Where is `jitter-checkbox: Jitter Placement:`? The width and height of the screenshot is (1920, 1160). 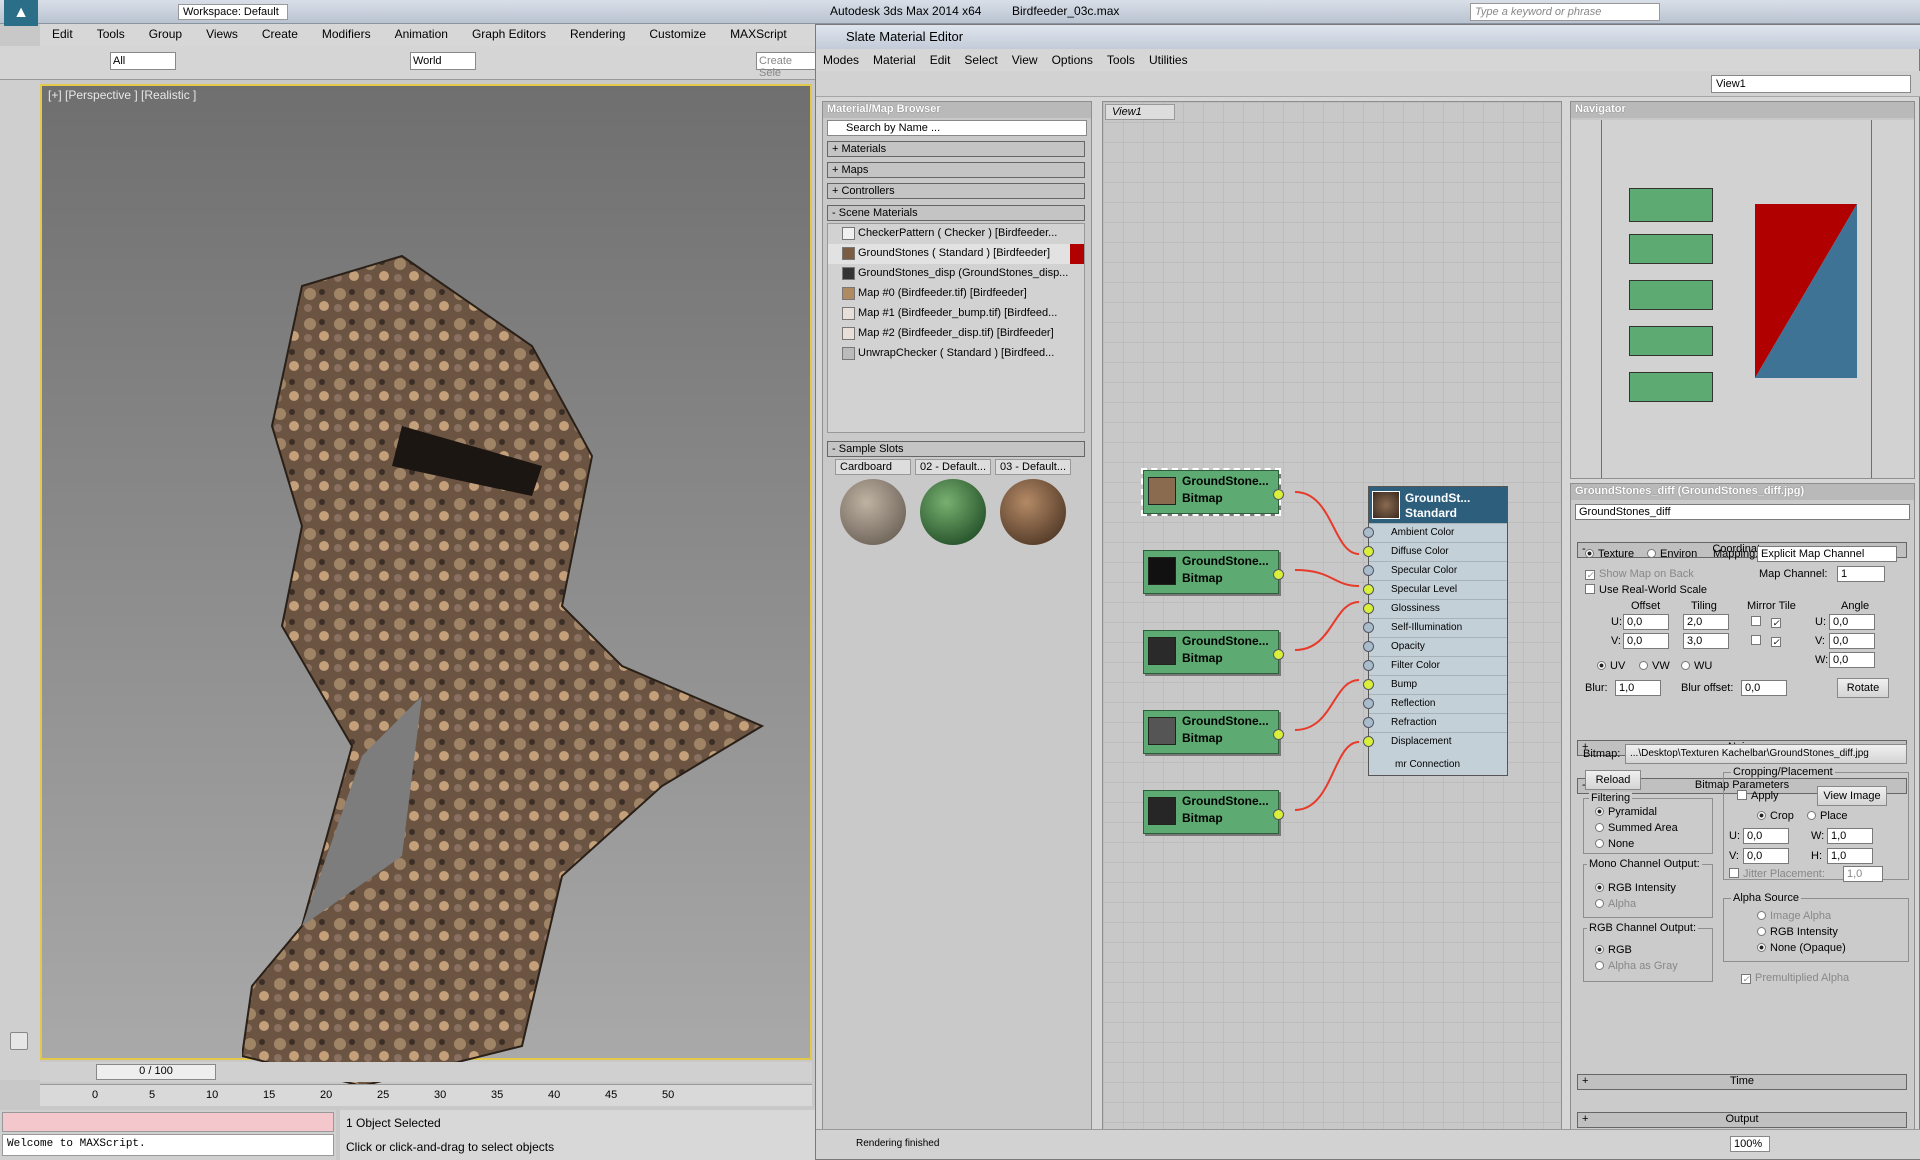
jitter-checkbox: Jitter Placement: is located at coordinates (1777, 874).